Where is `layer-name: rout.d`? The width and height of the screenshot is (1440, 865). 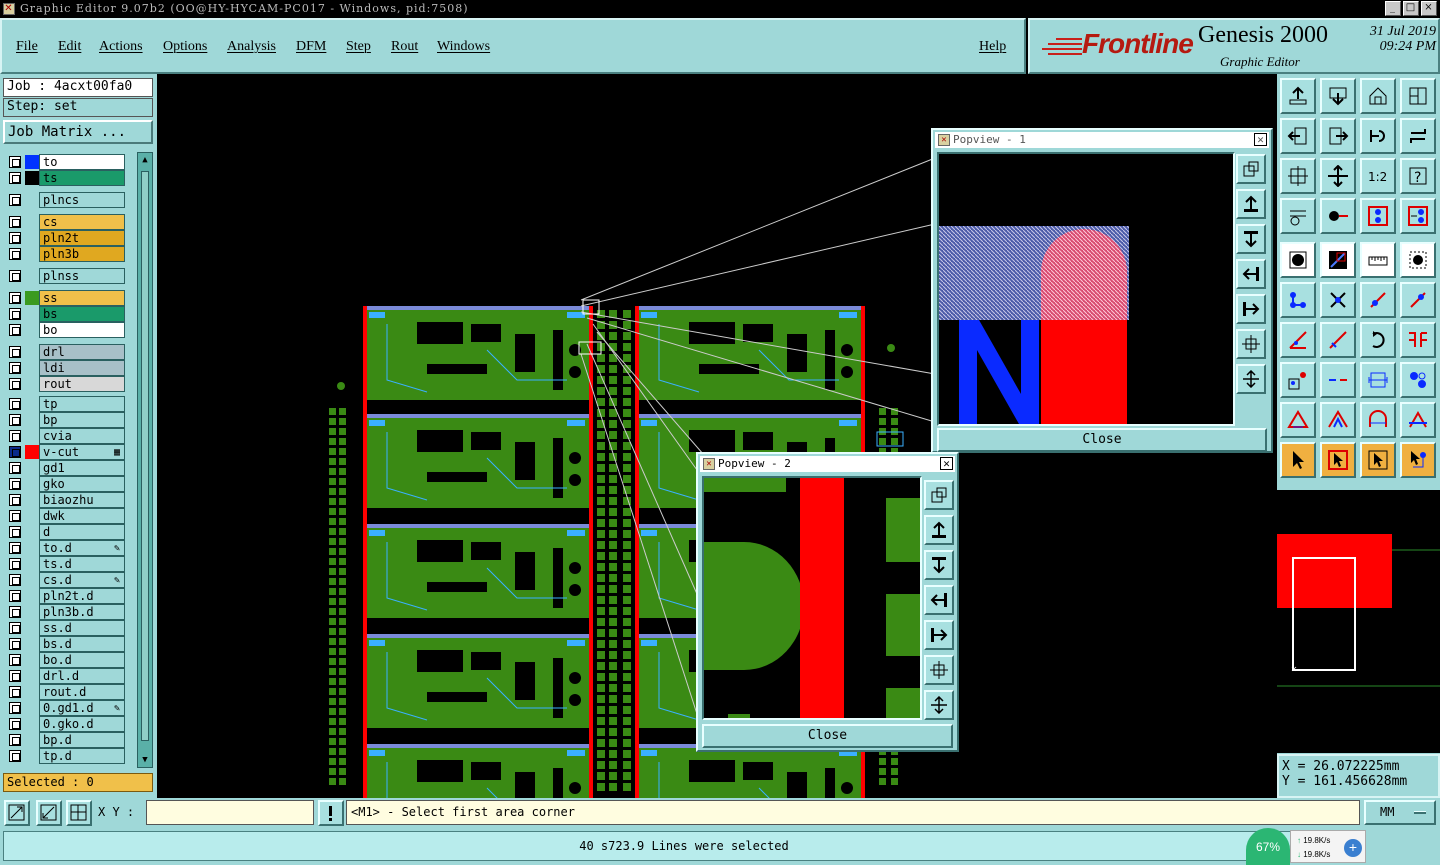 layer-name: rout.d is located at coordinates (82, 692).